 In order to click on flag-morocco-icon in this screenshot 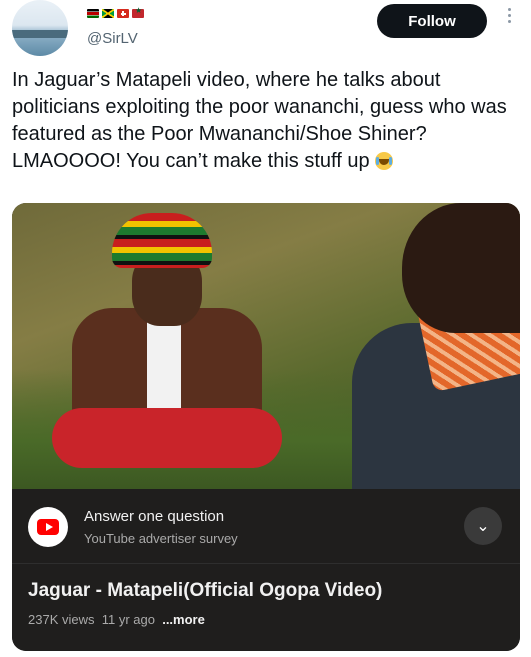, I will do `click(138, 12)`.